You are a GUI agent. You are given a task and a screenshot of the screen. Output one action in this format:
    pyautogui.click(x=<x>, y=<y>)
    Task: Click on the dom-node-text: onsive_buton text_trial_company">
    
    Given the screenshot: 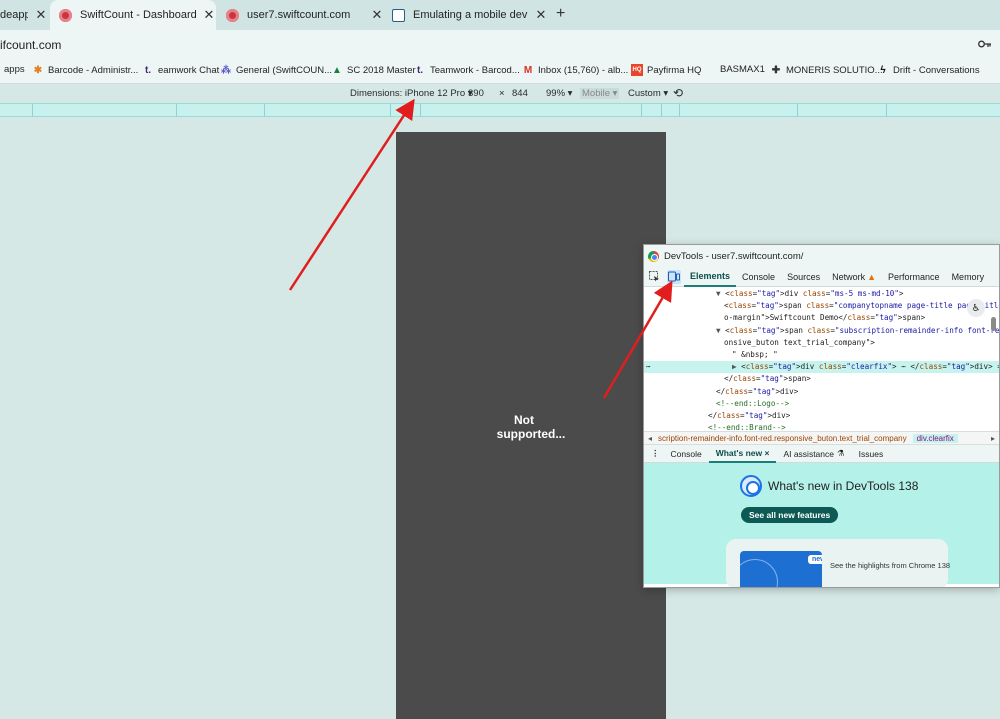 What is the action you would take?
    pyautogui.click(x=799, y=342)
    